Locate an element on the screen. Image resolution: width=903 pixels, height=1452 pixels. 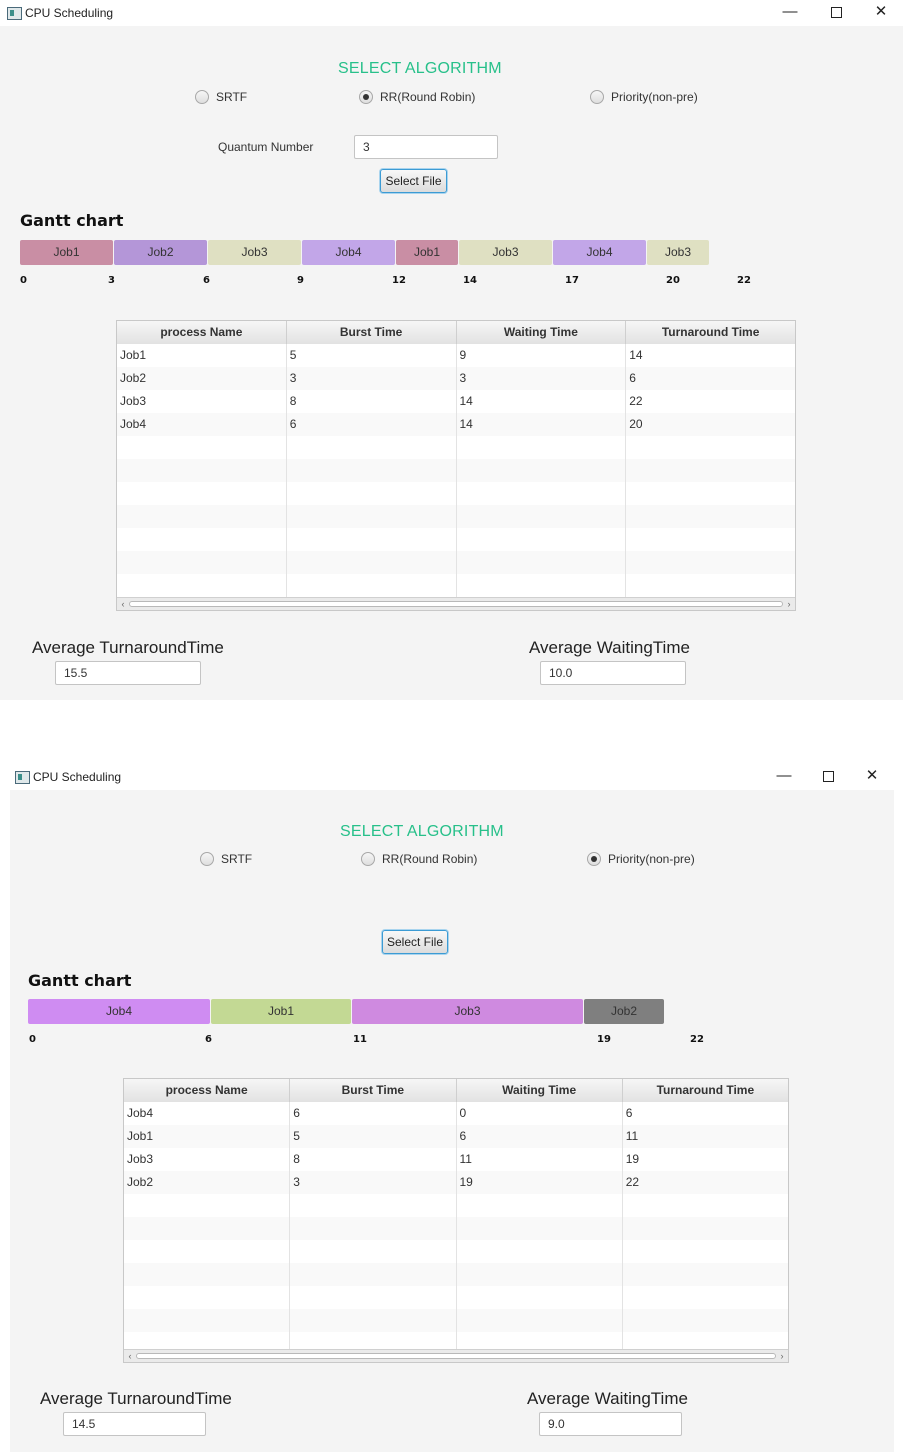
window-title: CPU Scheduling is located at coordinates (69, 13).